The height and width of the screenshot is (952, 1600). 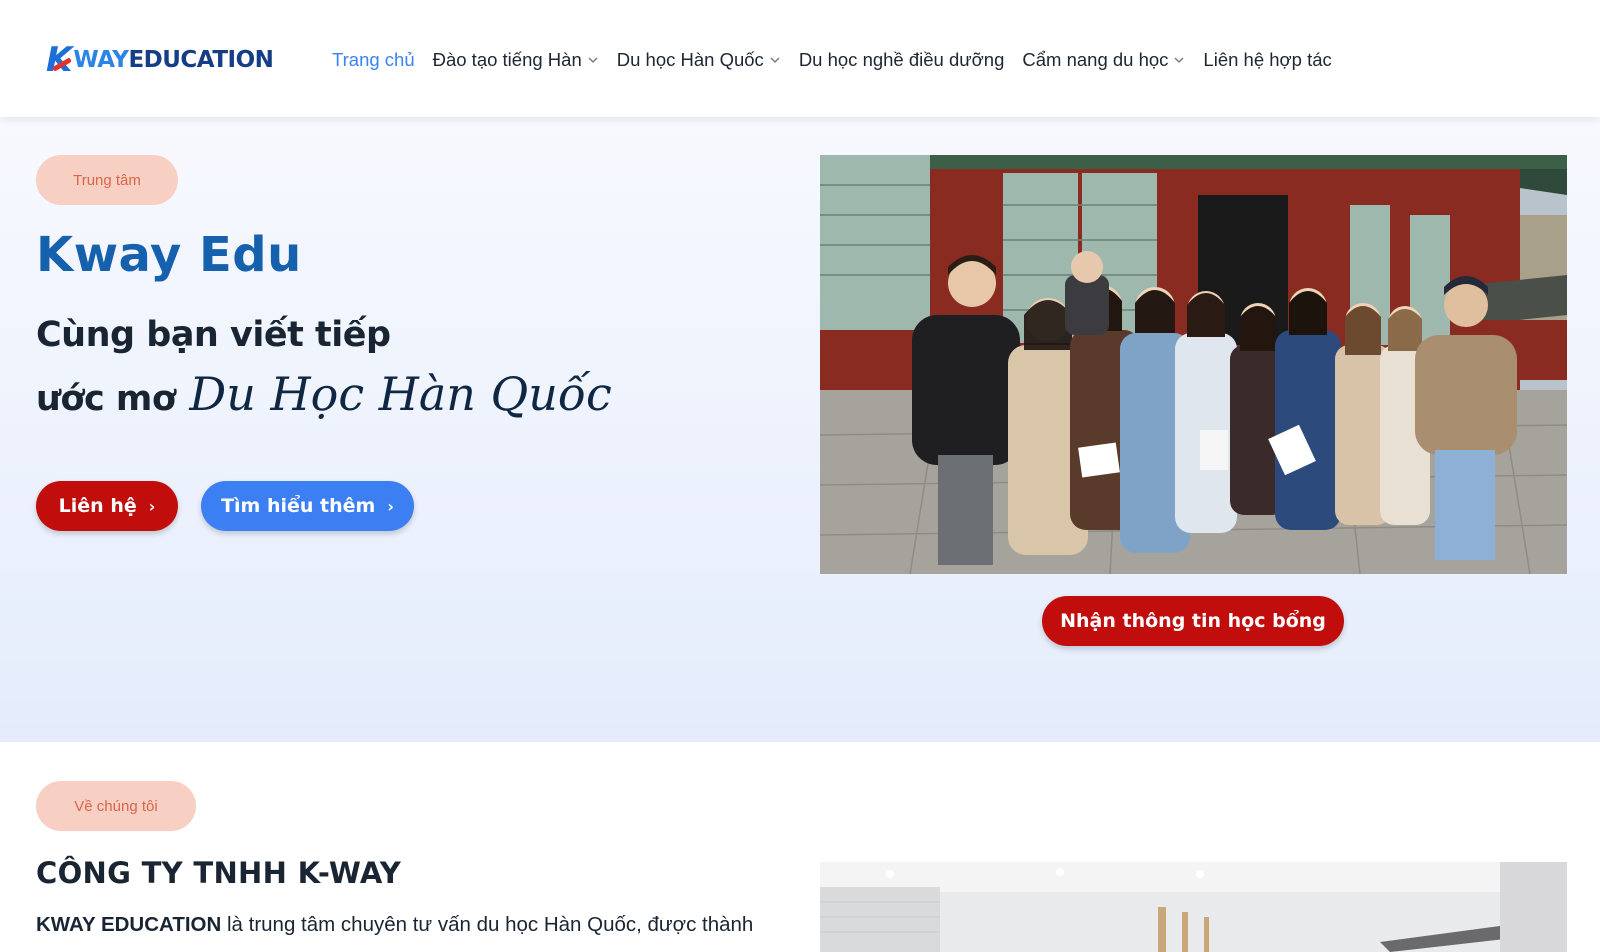 I want to click on nav-item-partnership-contact: Liên hệ hợp tác, so click(x=1267, y=60).